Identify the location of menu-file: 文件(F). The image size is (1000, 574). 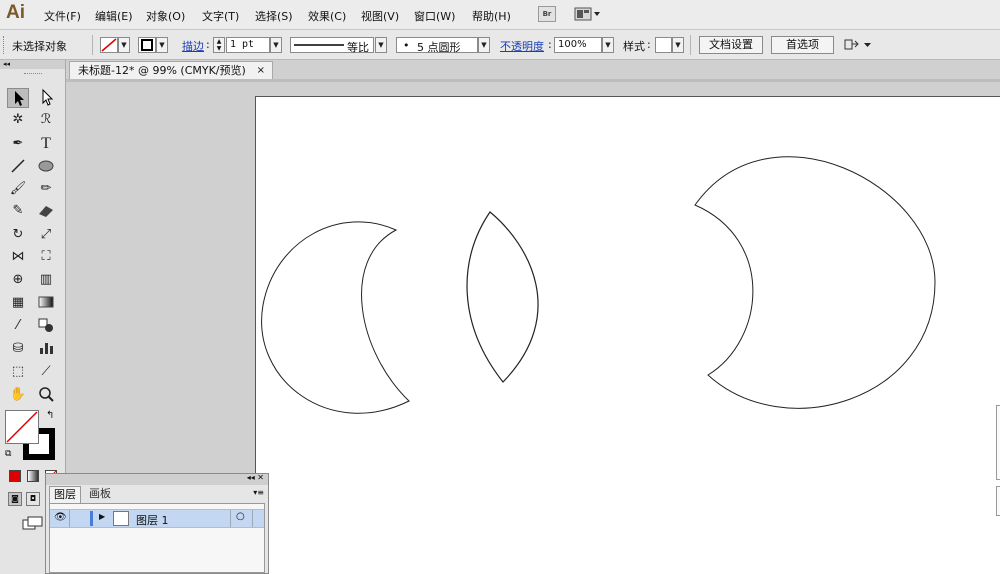
(62, 16).